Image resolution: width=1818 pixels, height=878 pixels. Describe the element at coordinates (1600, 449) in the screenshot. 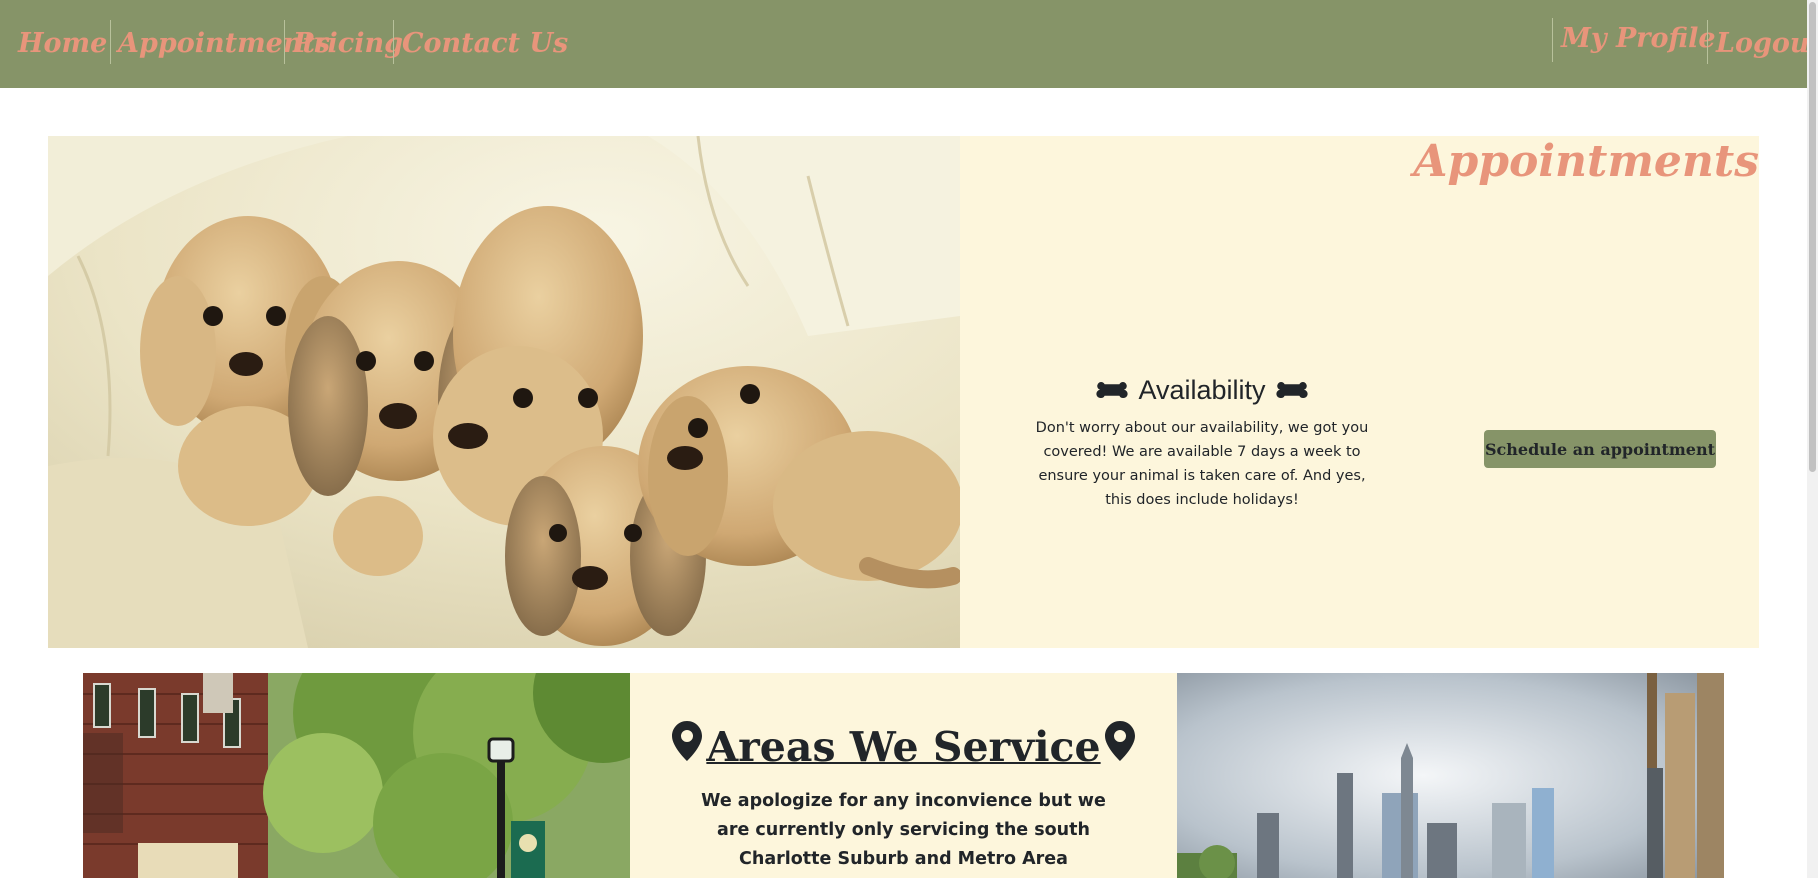

I see `schedule-appointment-button: Schedule an appointment` at that location.